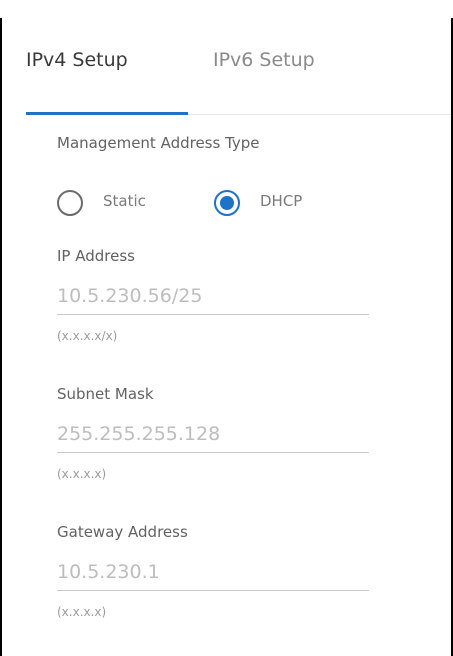 This screenshot has width=453, height=656. I want to click on ip-address-format-hint: (x.x.x.x/x), so click(87, 336).